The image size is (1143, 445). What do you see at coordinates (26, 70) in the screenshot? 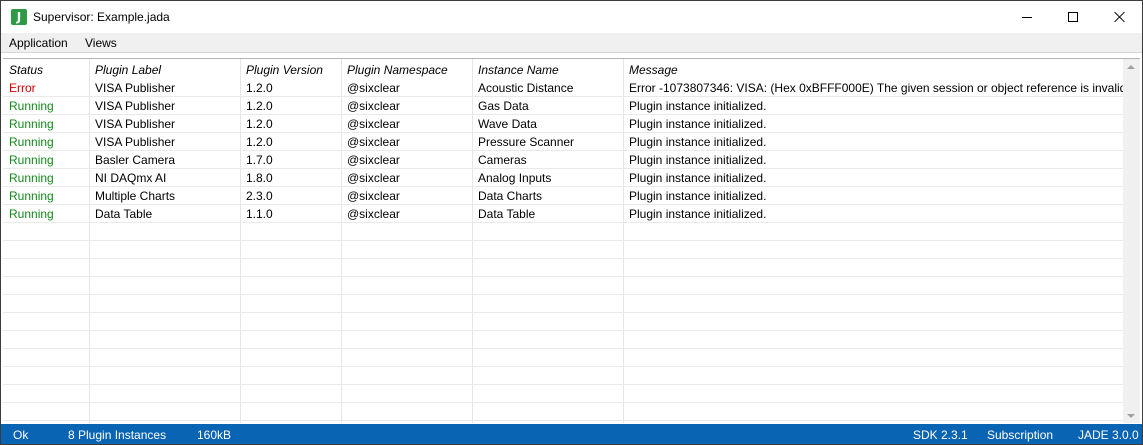
I see `header-status: Status` at bounding box center [26, 70].